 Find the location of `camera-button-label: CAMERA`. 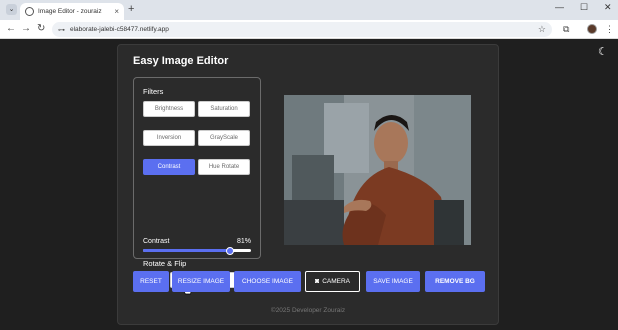

camera-button-label: CAMERA is located at coordinates (336, 281).